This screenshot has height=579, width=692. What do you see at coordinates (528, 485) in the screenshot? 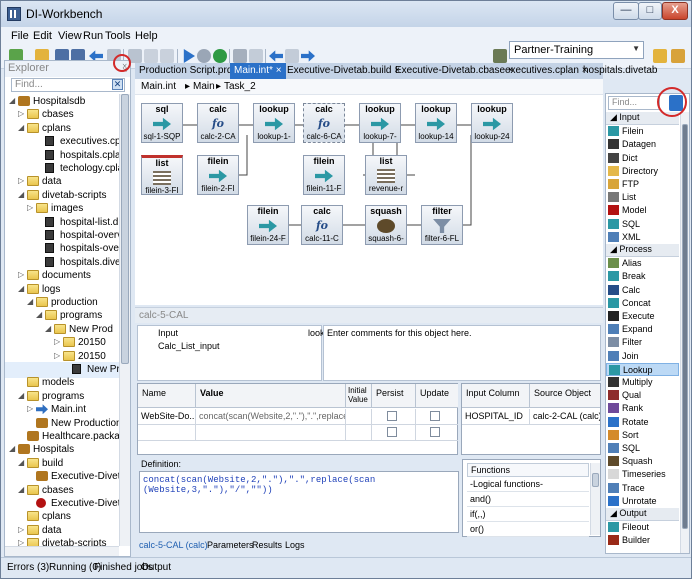
I see `function-category: -Logical functions-` at bounding box center [528, 485].